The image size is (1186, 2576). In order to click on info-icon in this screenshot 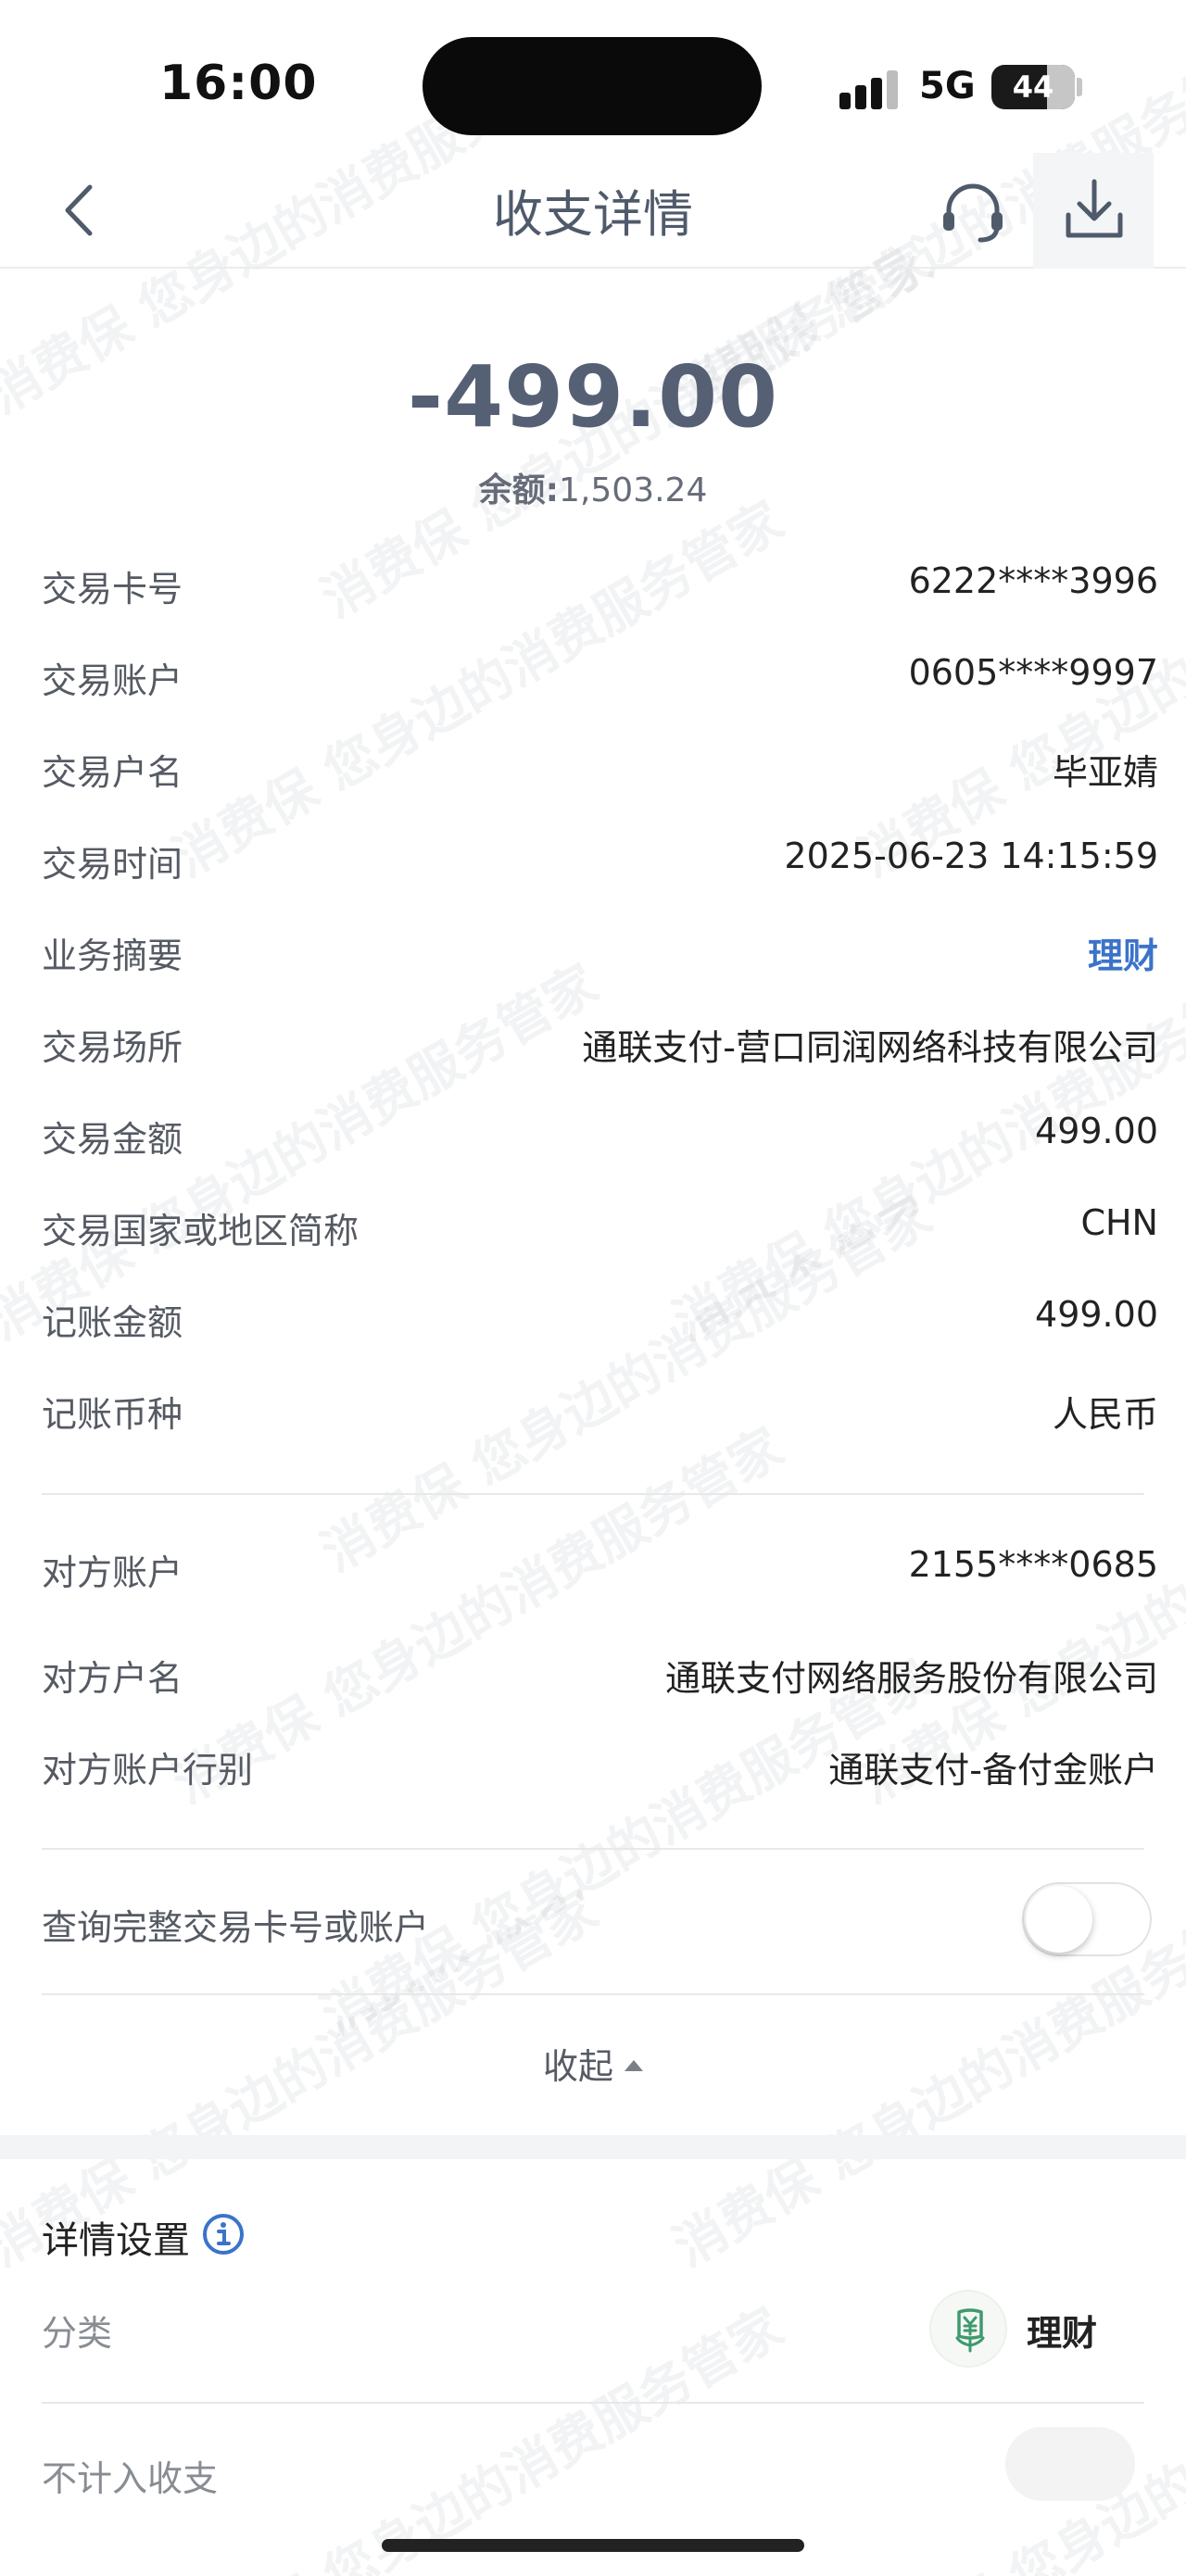, I will do `click(223, 2234)`.